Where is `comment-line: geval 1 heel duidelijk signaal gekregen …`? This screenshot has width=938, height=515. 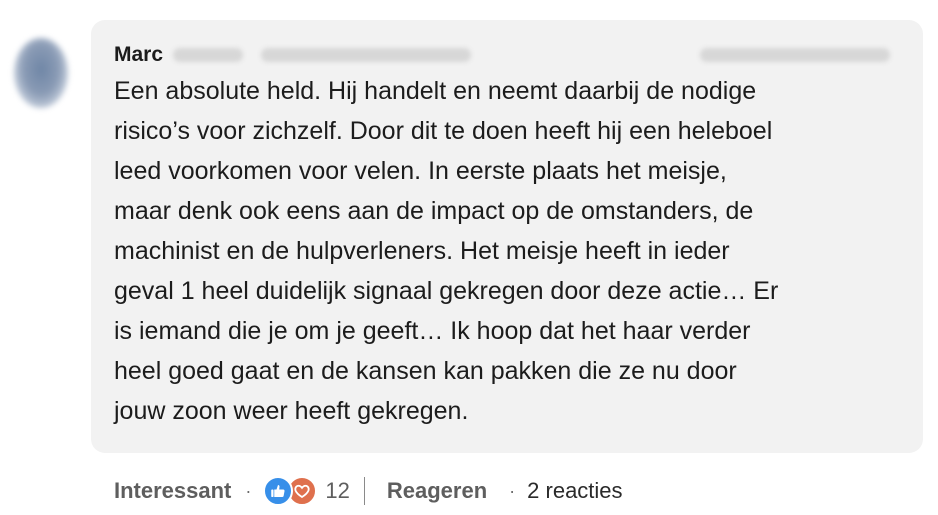
comment-line: geval 1 heel duidelijk signaal gekregen … is located at coordinates (446, 291).